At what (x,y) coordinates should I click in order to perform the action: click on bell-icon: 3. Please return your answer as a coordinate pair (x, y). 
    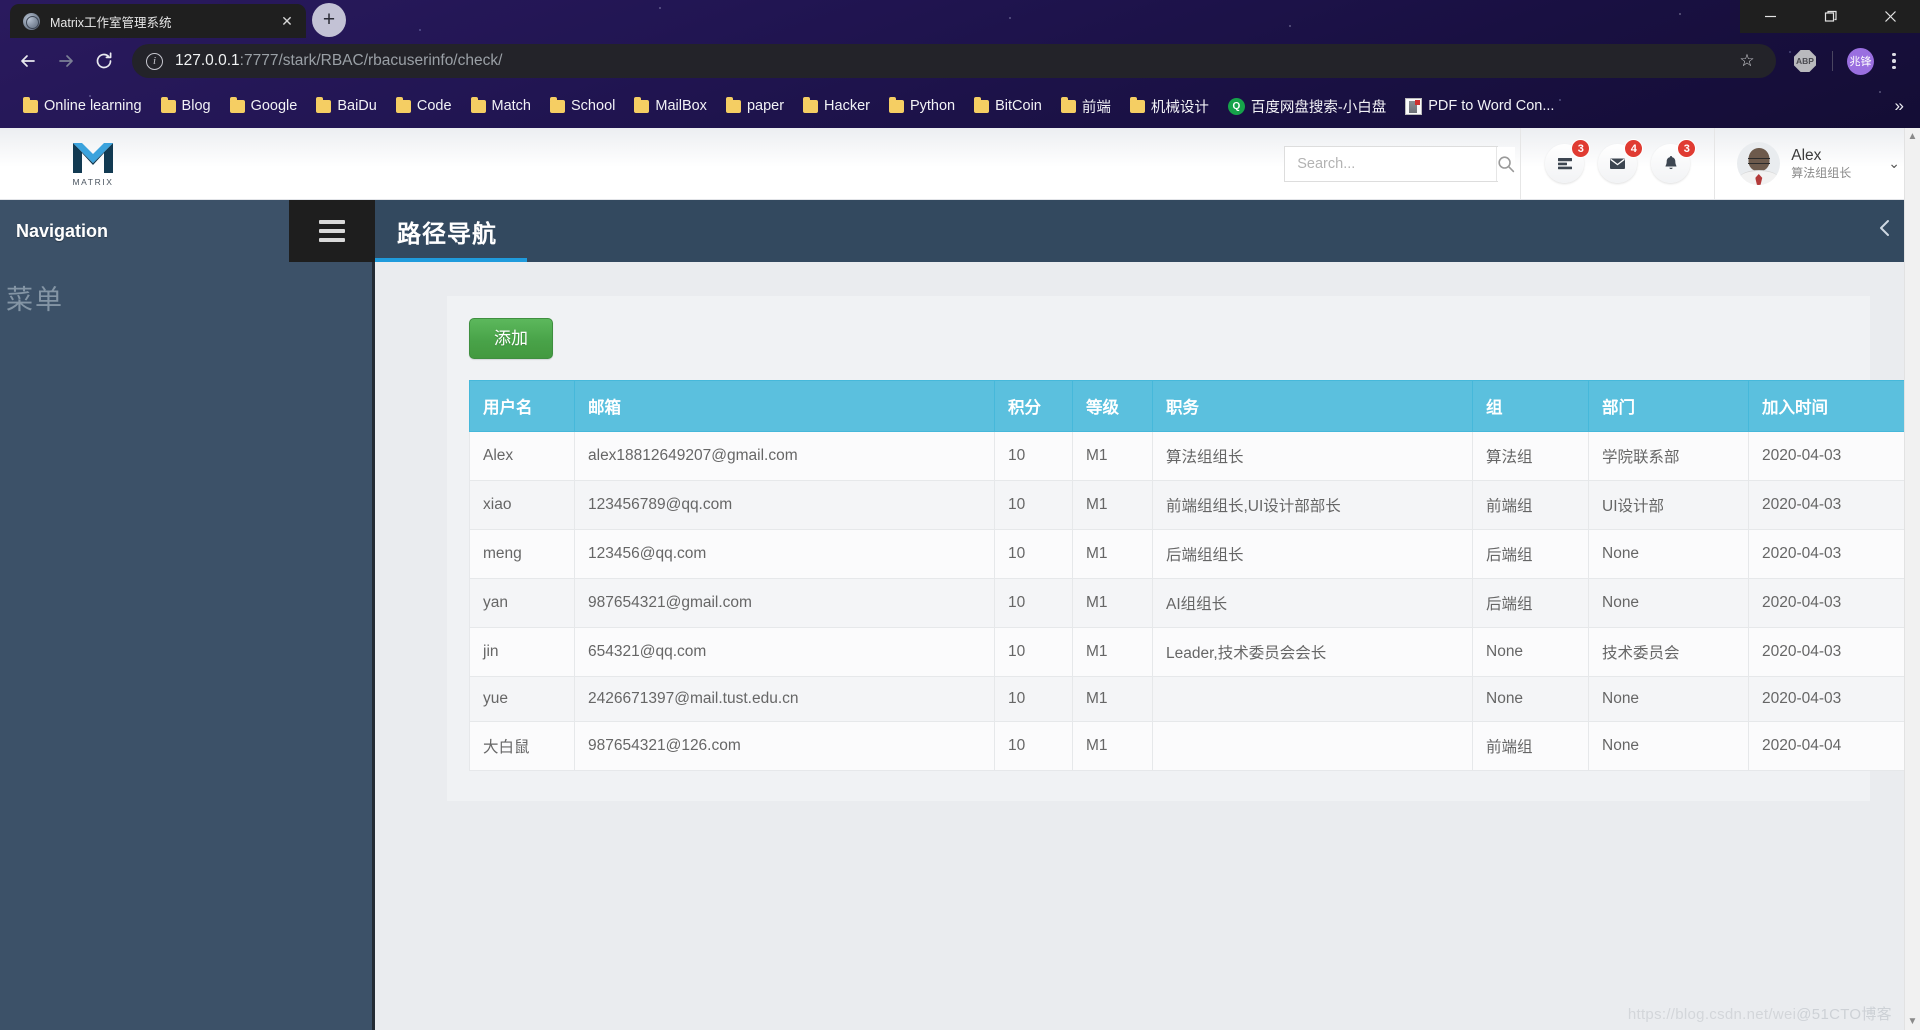
    Looking at the image, I should click on (1674, 161).